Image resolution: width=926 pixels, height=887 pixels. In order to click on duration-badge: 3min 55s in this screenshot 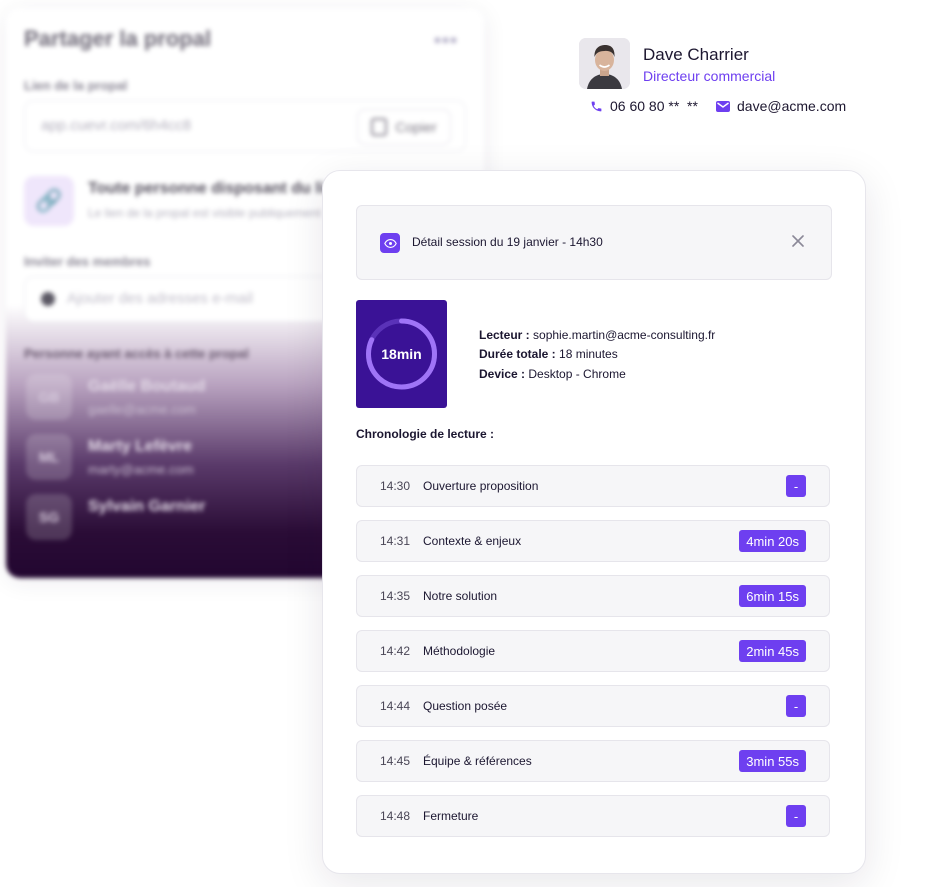, I will do `click(772, 761)`.